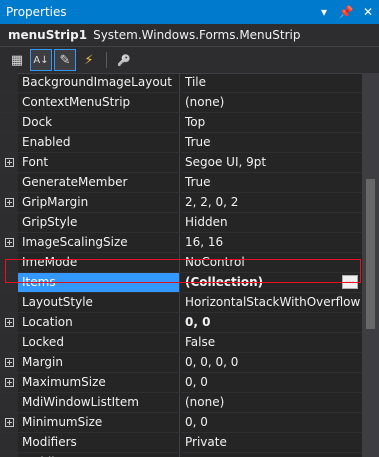  I want to click on property-name: Items, so click(99, 282).